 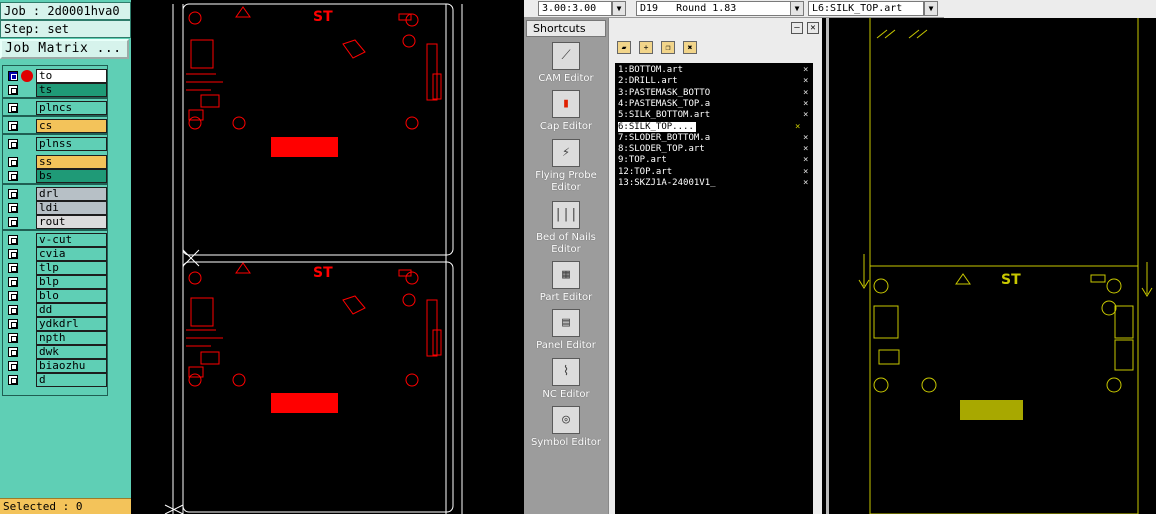 I want to click on grid-dropdown-icon: ▼, so click(x=619, y=8).